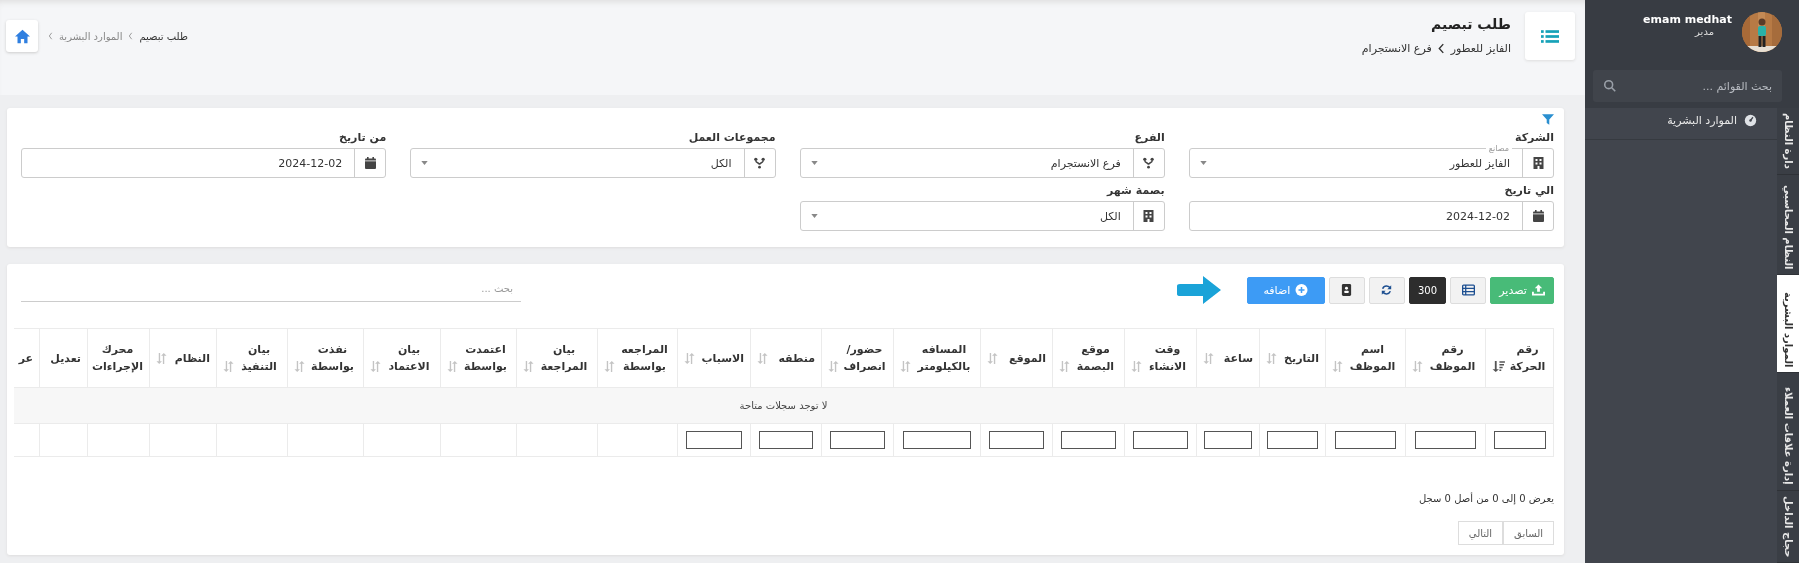 Image resolution: width=1799 pixels, height=563 pixels. What do you see at coordinates (1788, 526) in the screenshot?
I see `module-tab: حجاج الداخل` at bounding box center [1788, 526].